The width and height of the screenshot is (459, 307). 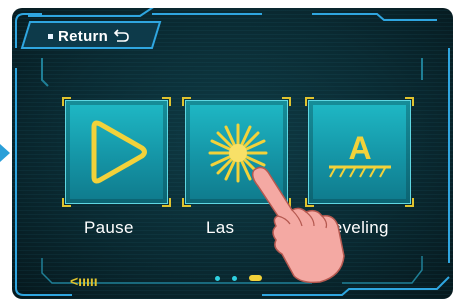 I want to click on leveling-glyph: A, so click(x=359, y=148).